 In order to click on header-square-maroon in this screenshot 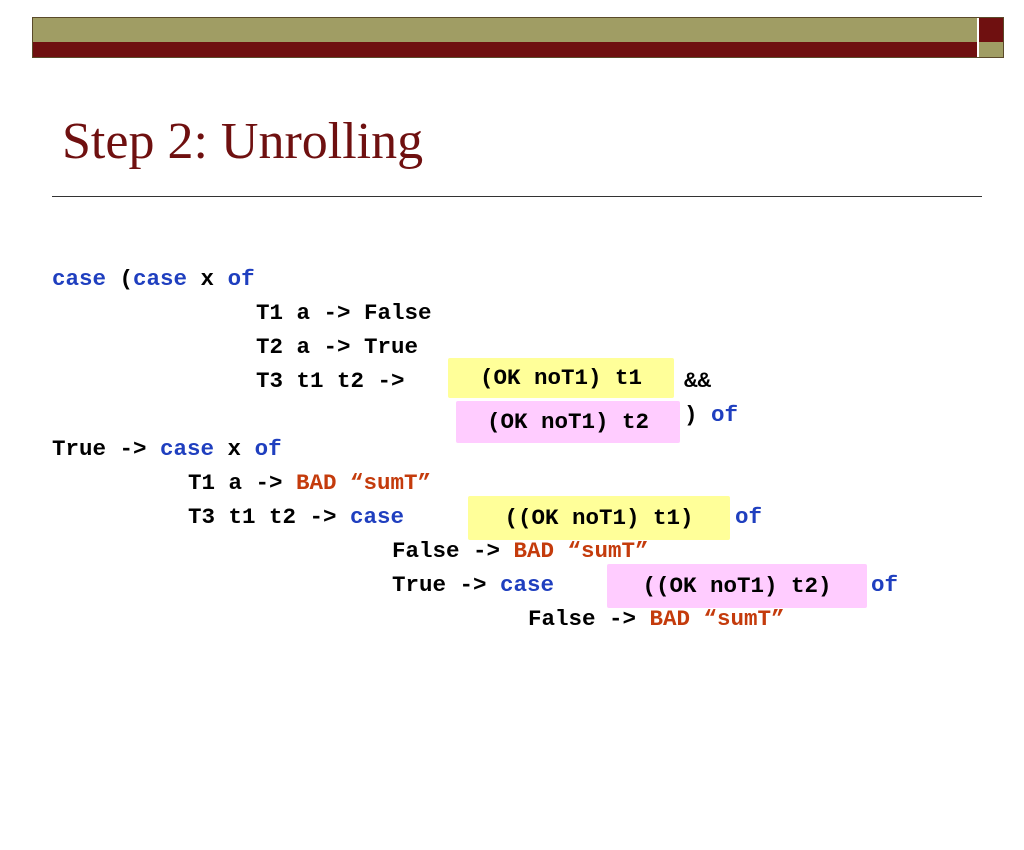, I will do `click(991, 29)`.